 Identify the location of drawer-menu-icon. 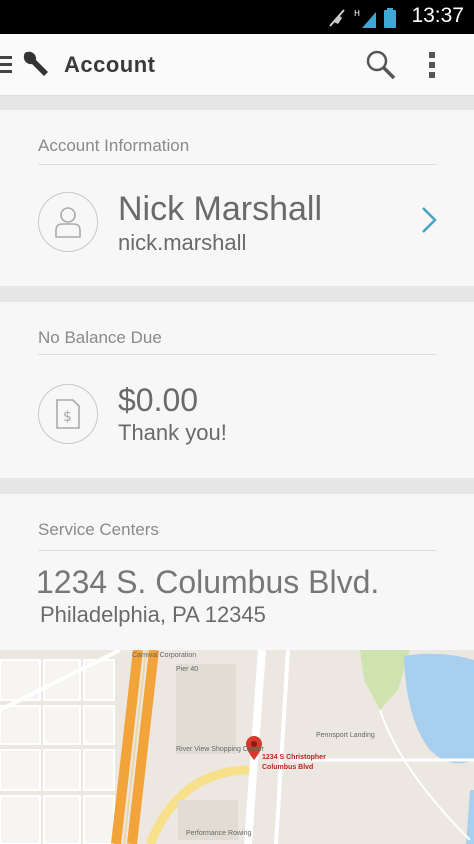
(7, 65).